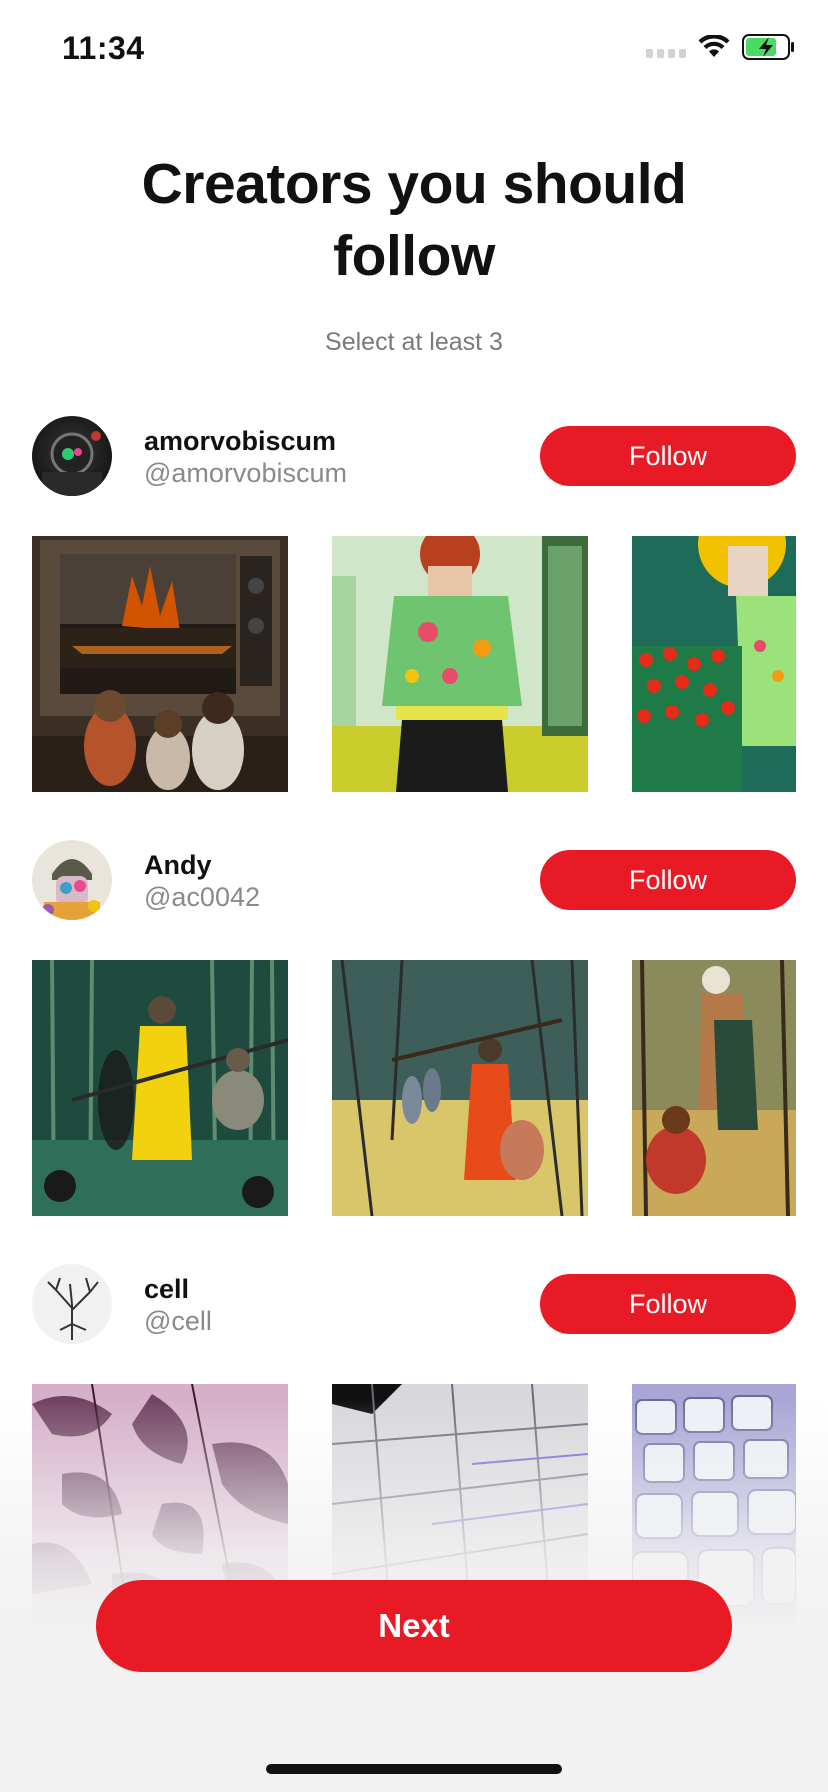 This screenshot has width=828, height=1792. I want to click on page-title: Creators you should follow, so click(414, 220).